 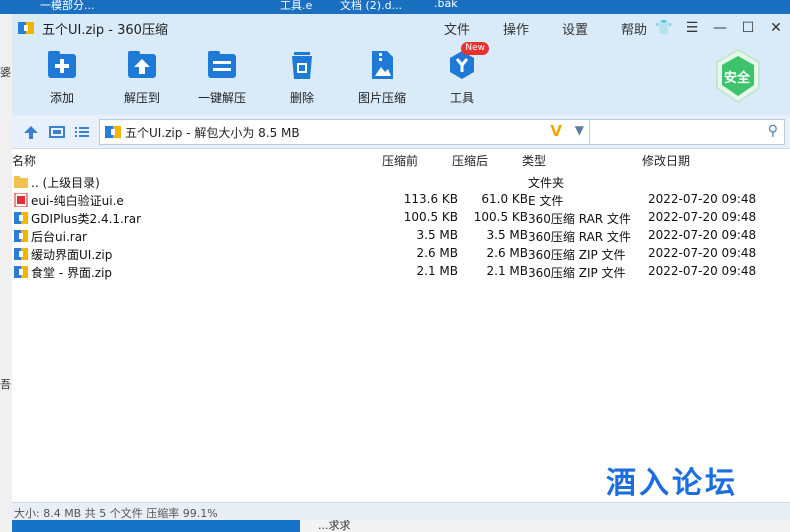 I want to click on desktop-label: 工具.e, so click(x=296, y=6).